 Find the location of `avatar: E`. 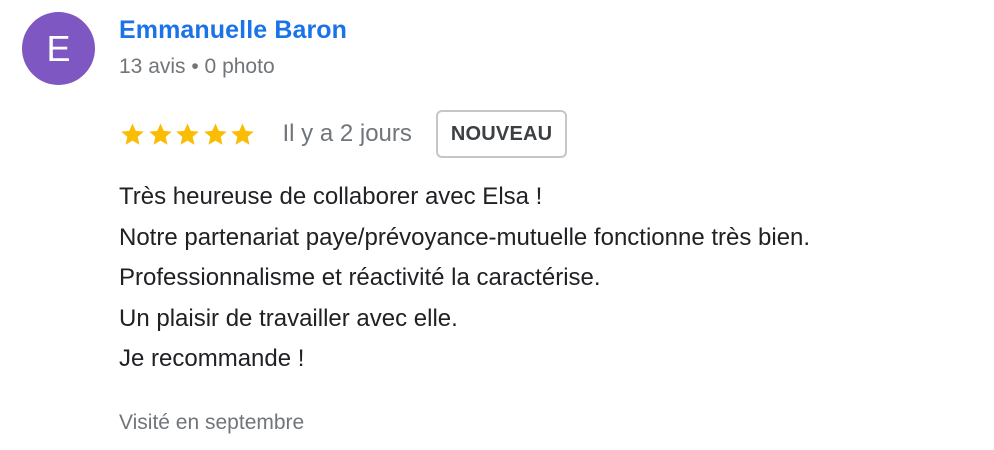

avatar: E is located at coordinates (58, 48).